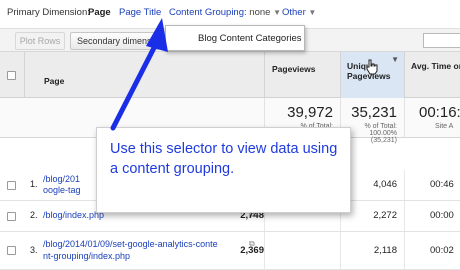 Image resolution: width=460 pixels, height=270 pixels. Describe the element at coordinates (139, 74) in the screenshot. I see `annotation-arrow` at that location.